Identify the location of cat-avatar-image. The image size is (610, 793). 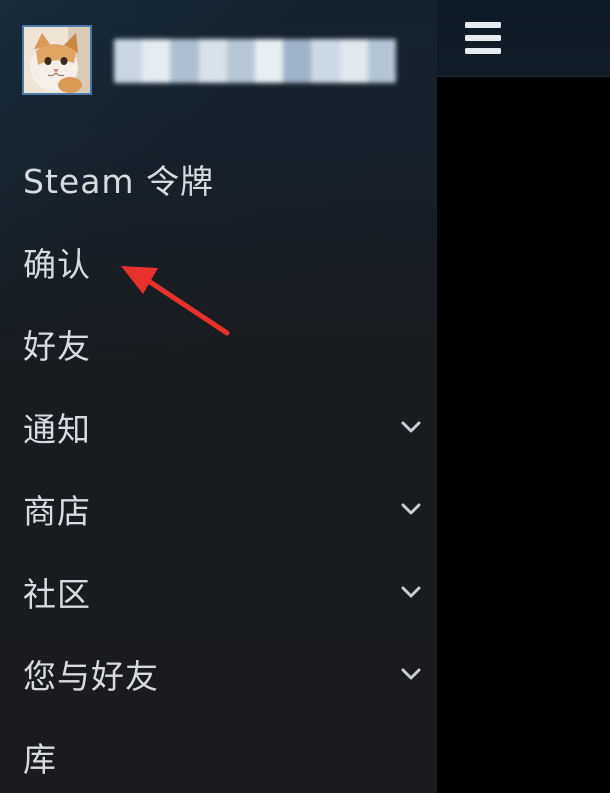
(57, 60).